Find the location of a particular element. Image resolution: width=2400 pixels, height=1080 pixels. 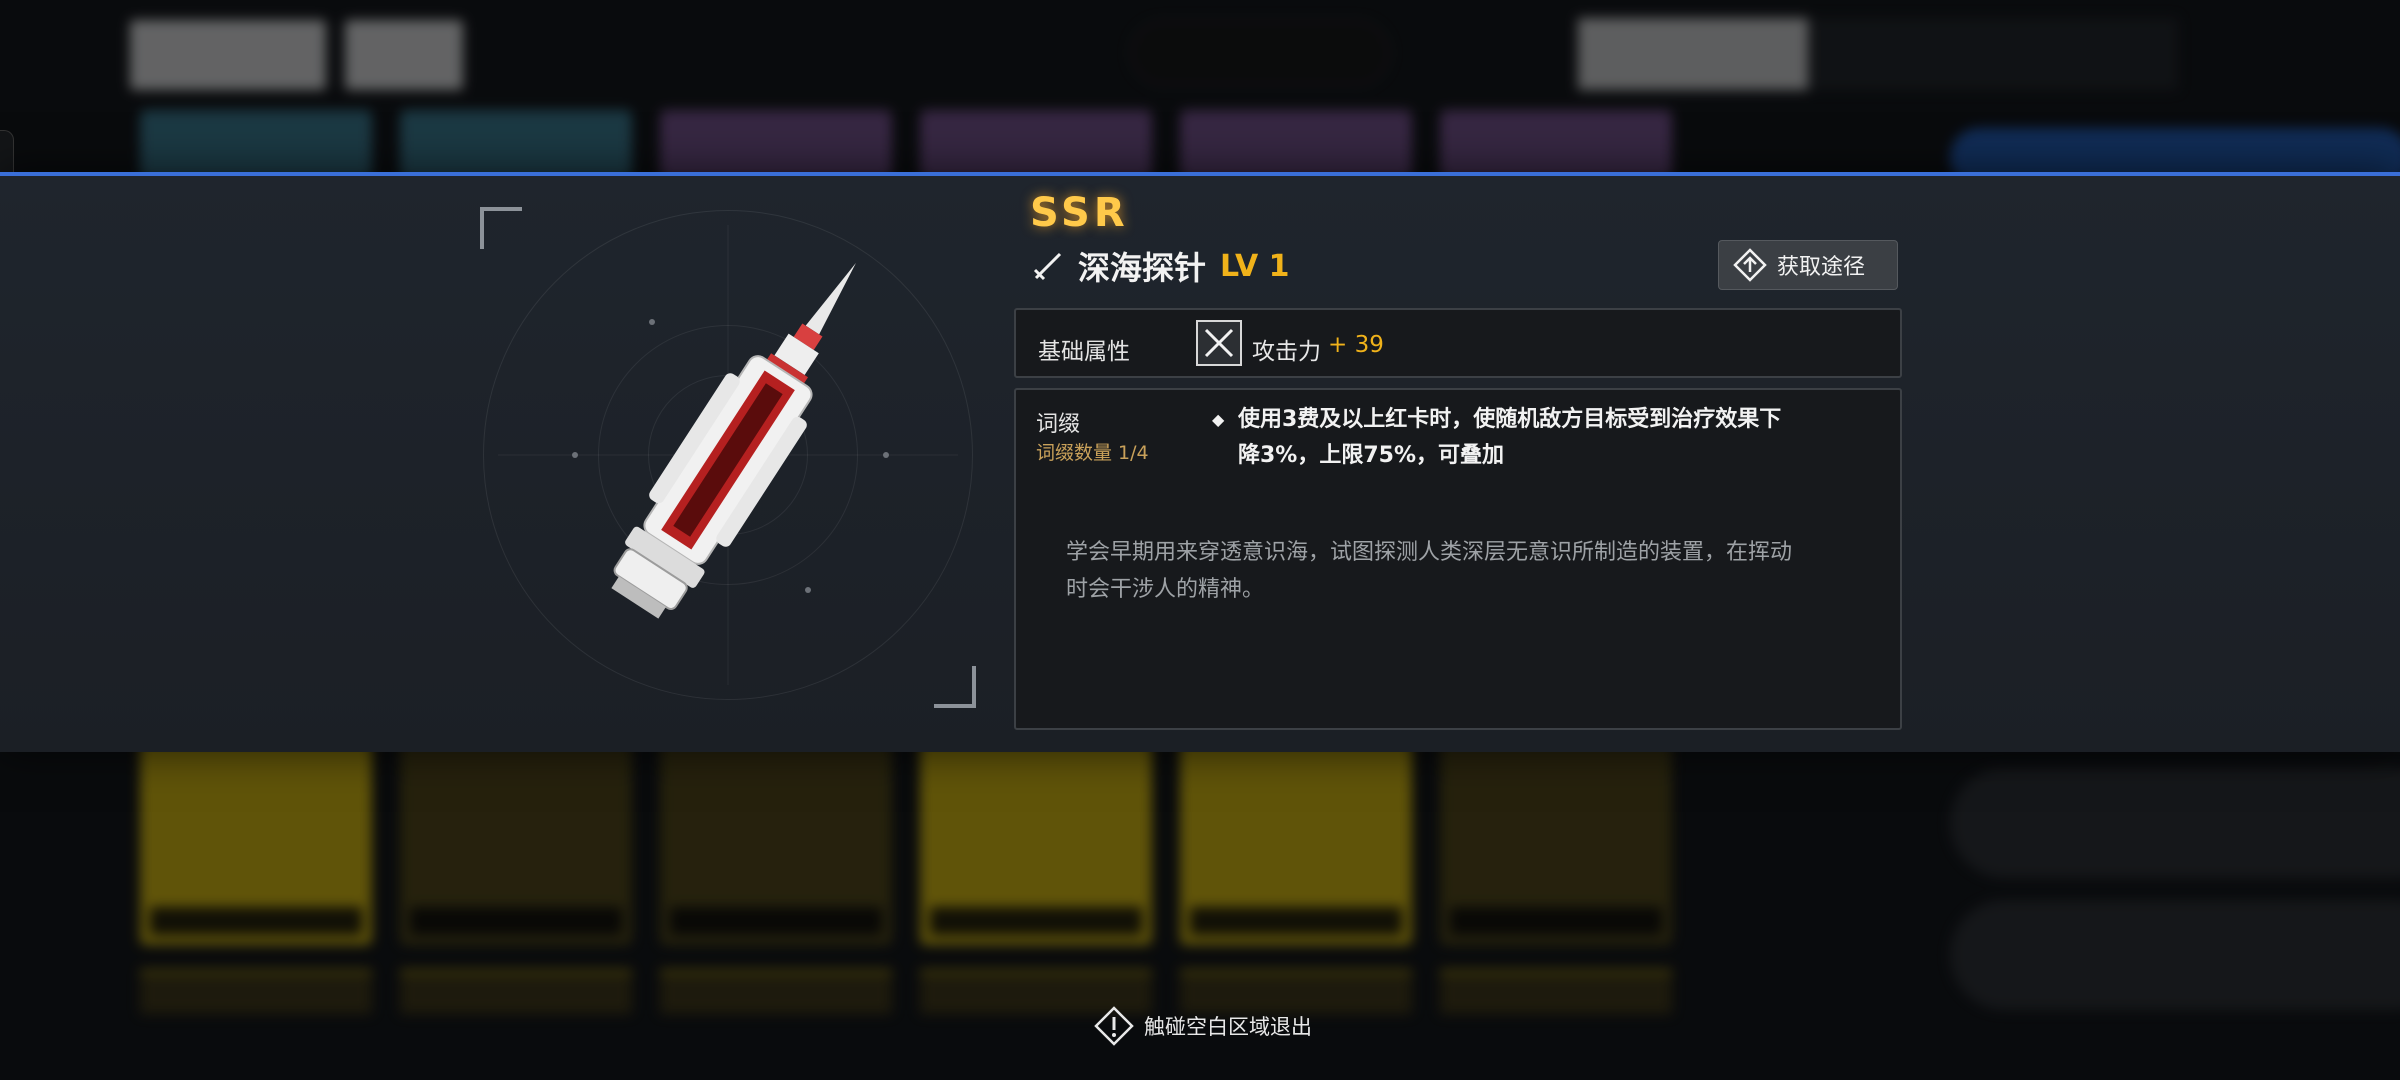

deep-sea-probe-weapon-image is located at coordinates (728, 455).